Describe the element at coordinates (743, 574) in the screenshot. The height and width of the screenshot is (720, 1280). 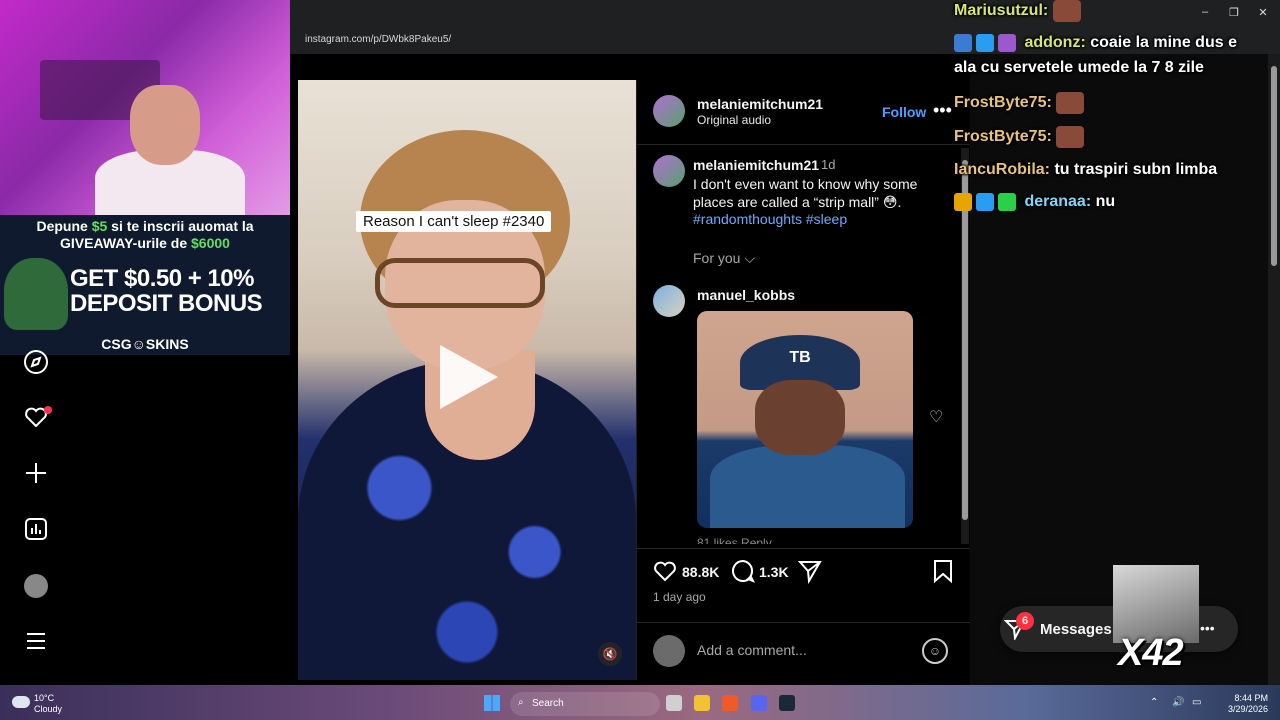
I see `comment-icon` at that location.